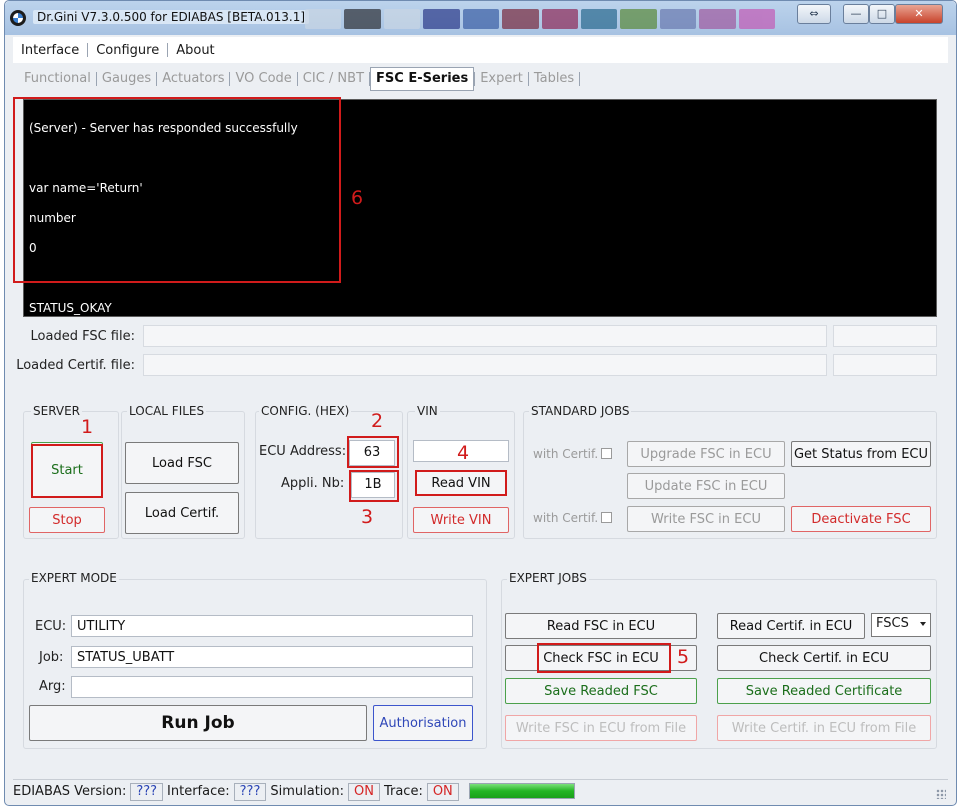 The image size is (960, 810). Describe the element at coordinates (706, 454) in the screenshot. I see `upgrade-fsc-button: Upgrade FSC in ECU` at that location.